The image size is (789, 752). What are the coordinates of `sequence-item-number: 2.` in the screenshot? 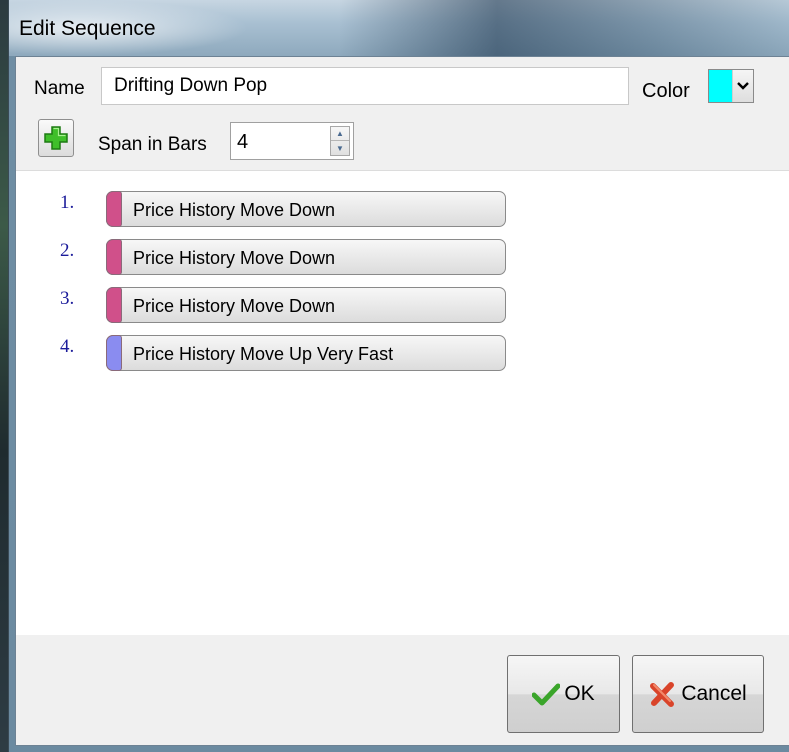 It's located at (67, 250).